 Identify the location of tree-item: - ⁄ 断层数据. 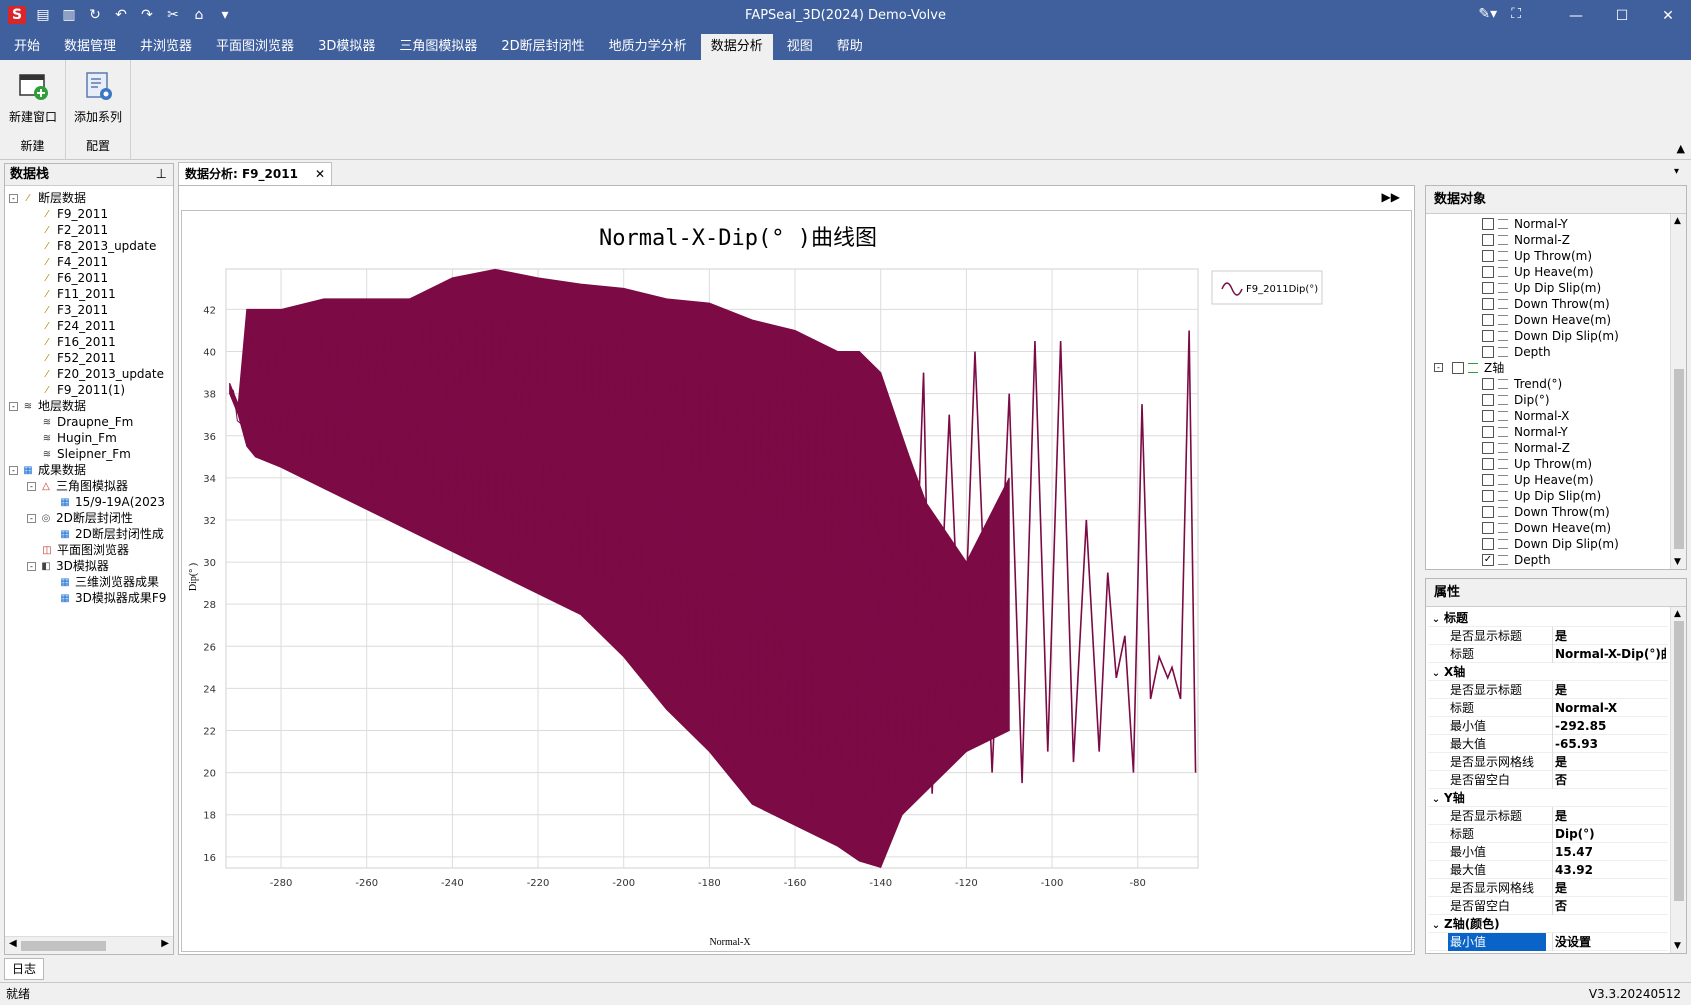
(89, 198).